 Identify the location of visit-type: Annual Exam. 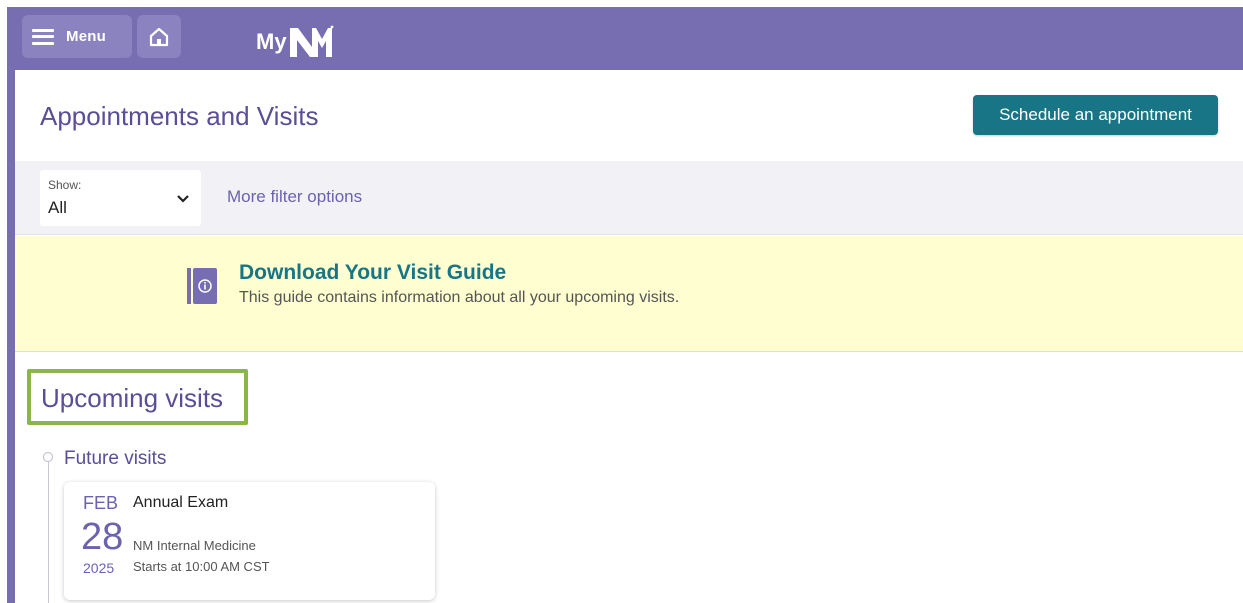
(181, 502).